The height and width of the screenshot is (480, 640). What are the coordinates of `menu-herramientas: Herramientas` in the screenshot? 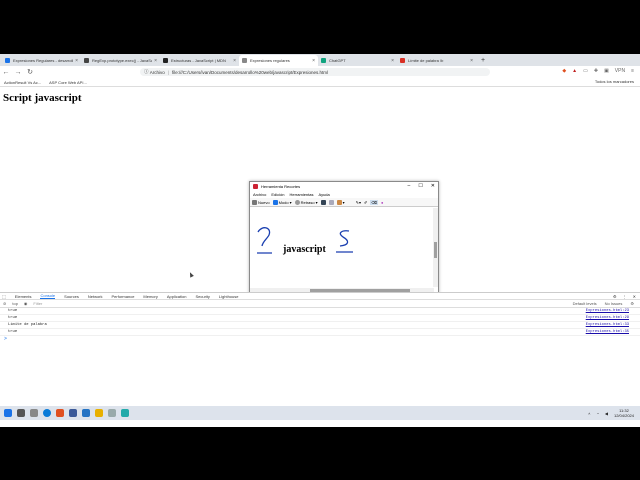 It's located at (301, 194).